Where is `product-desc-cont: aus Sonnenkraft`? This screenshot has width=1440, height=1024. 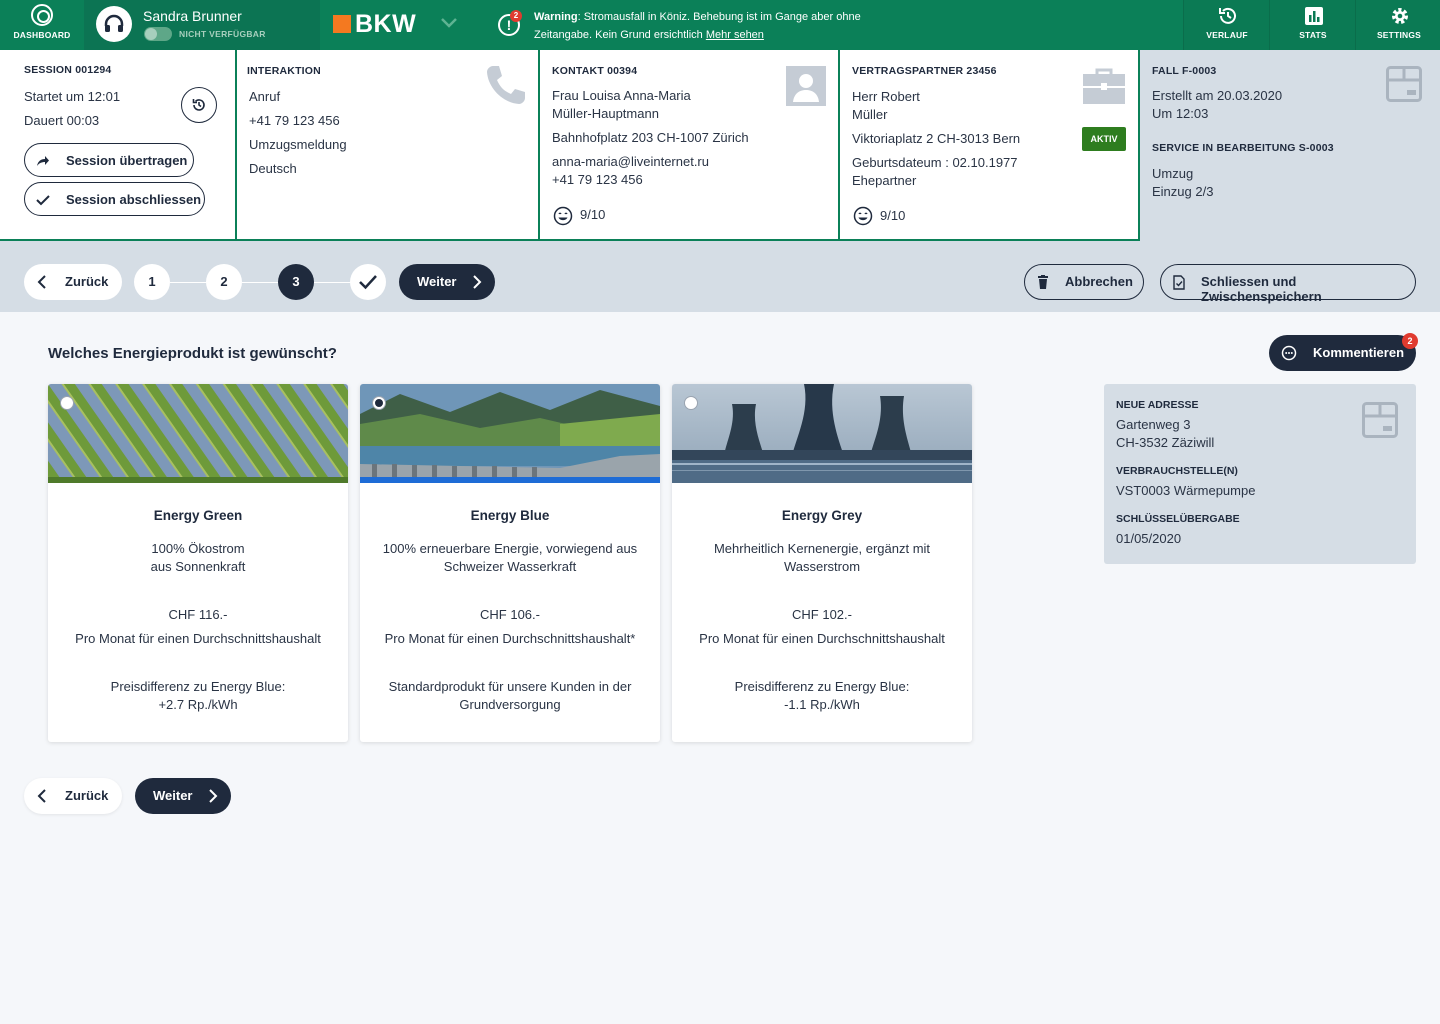 product-desc-cont: aus Sonnenkraft is located at coordinates (198, 566).